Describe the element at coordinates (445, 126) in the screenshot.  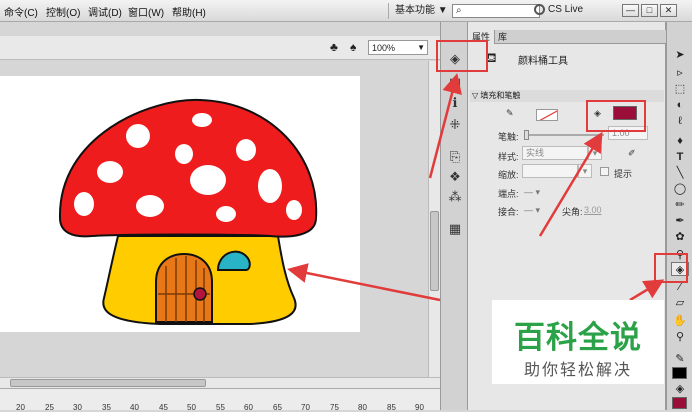
I see `arrow-to-properties-icon` at that location.